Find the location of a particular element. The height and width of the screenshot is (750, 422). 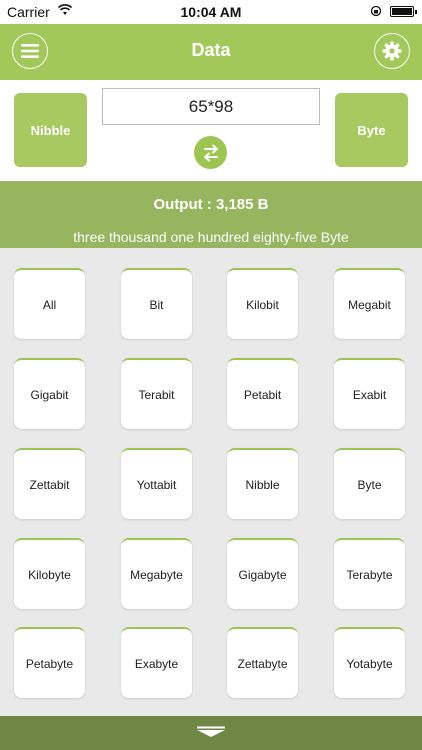

unit-tile: Zettabit is located at coordinates (49, 483).